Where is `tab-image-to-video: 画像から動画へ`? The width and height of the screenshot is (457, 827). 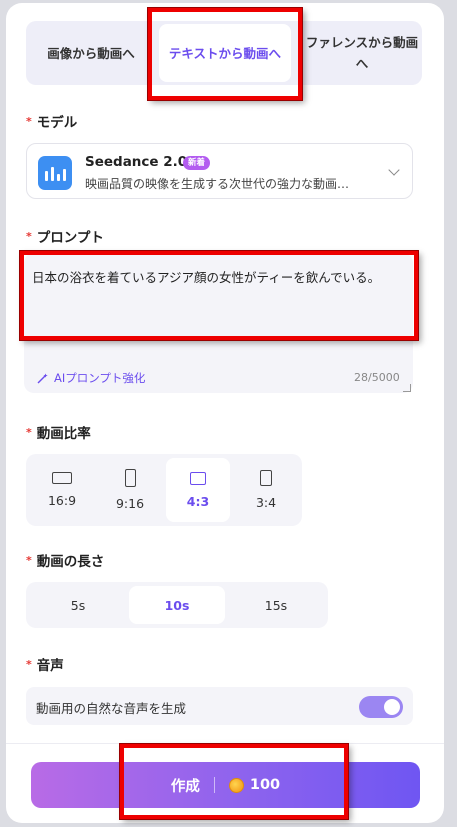 tab-image-to-video: 画像から動画へ is located at coordinates (91, 53).